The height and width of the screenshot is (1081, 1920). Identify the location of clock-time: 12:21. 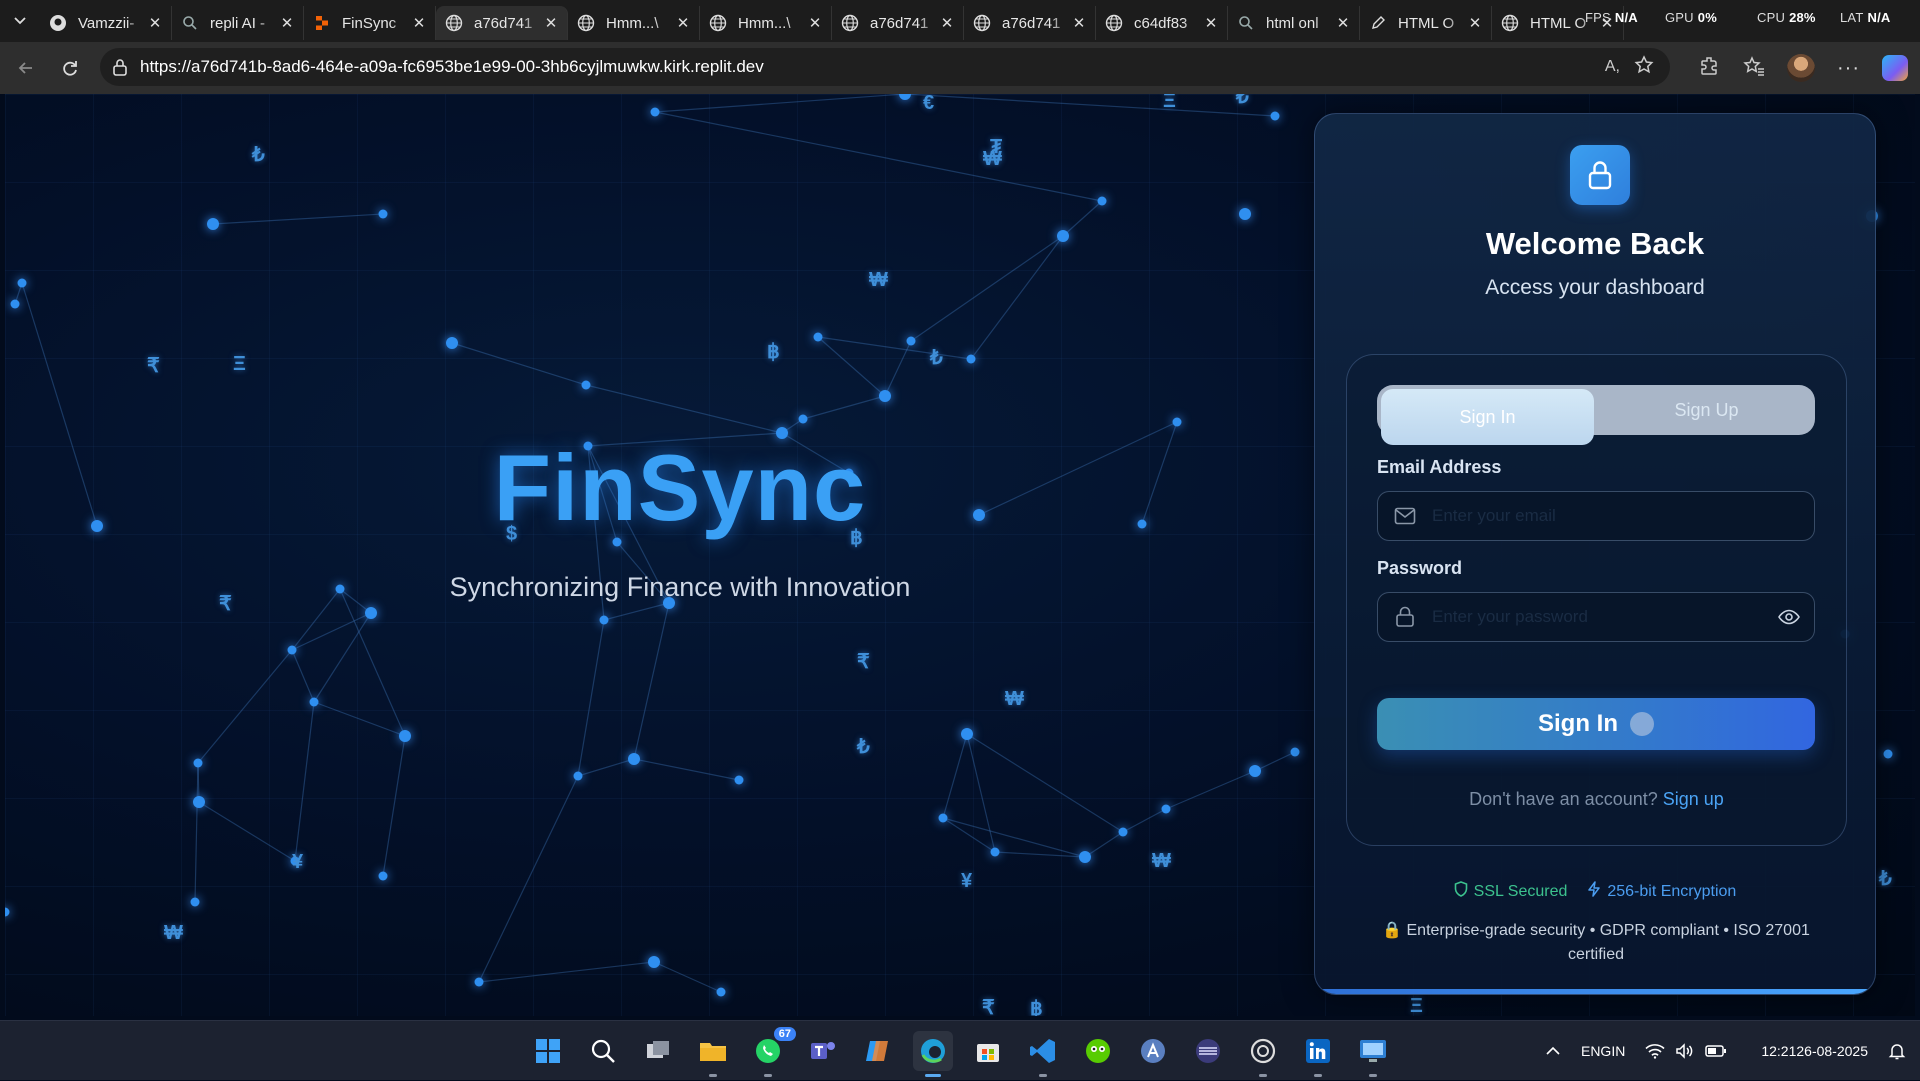
(1779, 1051).